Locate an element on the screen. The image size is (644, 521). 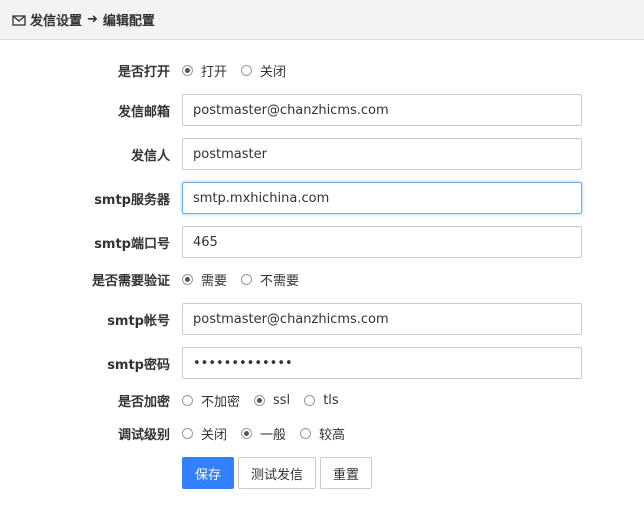
auth-label: 是否需要验证 is located at coordinates (130, 281).